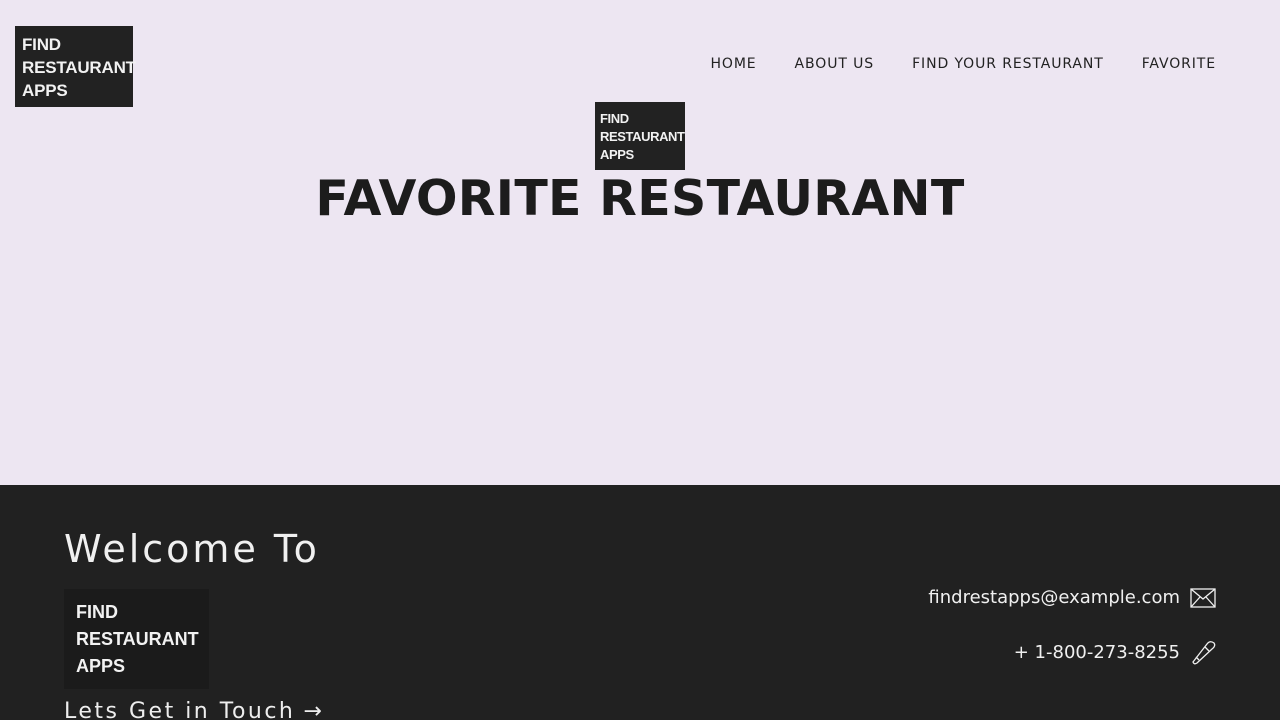 The height and width of the screenshot is (720, 1280). Describe the element at coordinates (1203, 597) in the screenshot. I see `envelope-icon` at that location.